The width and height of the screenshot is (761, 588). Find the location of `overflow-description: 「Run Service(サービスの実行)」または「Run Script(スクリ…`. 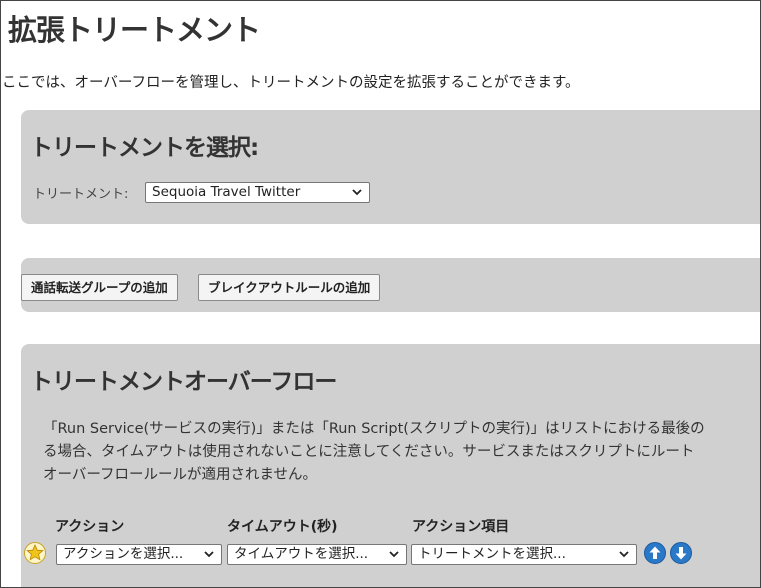

overflow-description: 「Run Service(サービスの実行)」または「Run Script(スクリ… is located at coordinates (401, 452).